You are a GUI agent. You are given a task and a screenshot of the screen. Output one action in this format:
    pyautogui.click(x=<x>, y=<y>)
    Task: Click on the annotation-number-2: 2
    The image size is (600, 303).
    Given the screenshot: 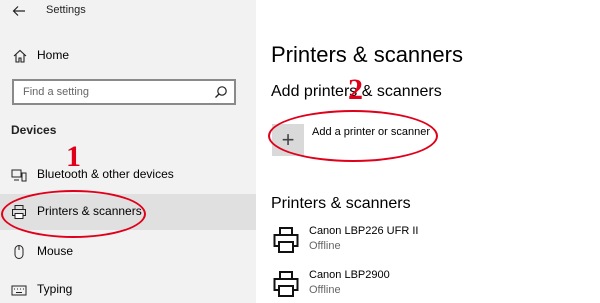 What is the action you would take?
    pyautogui.click(x=355, y=89)
    